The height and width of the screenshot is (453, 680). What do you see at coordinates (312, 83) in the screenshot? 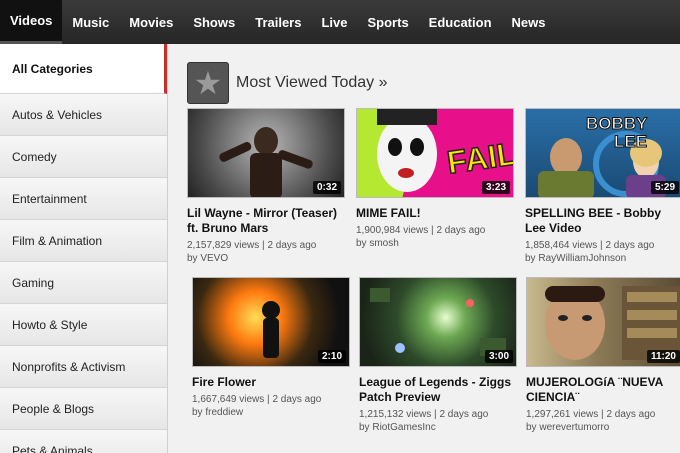
I see `section-title: Most Viewed Today »` at bounding box center [312, 83].